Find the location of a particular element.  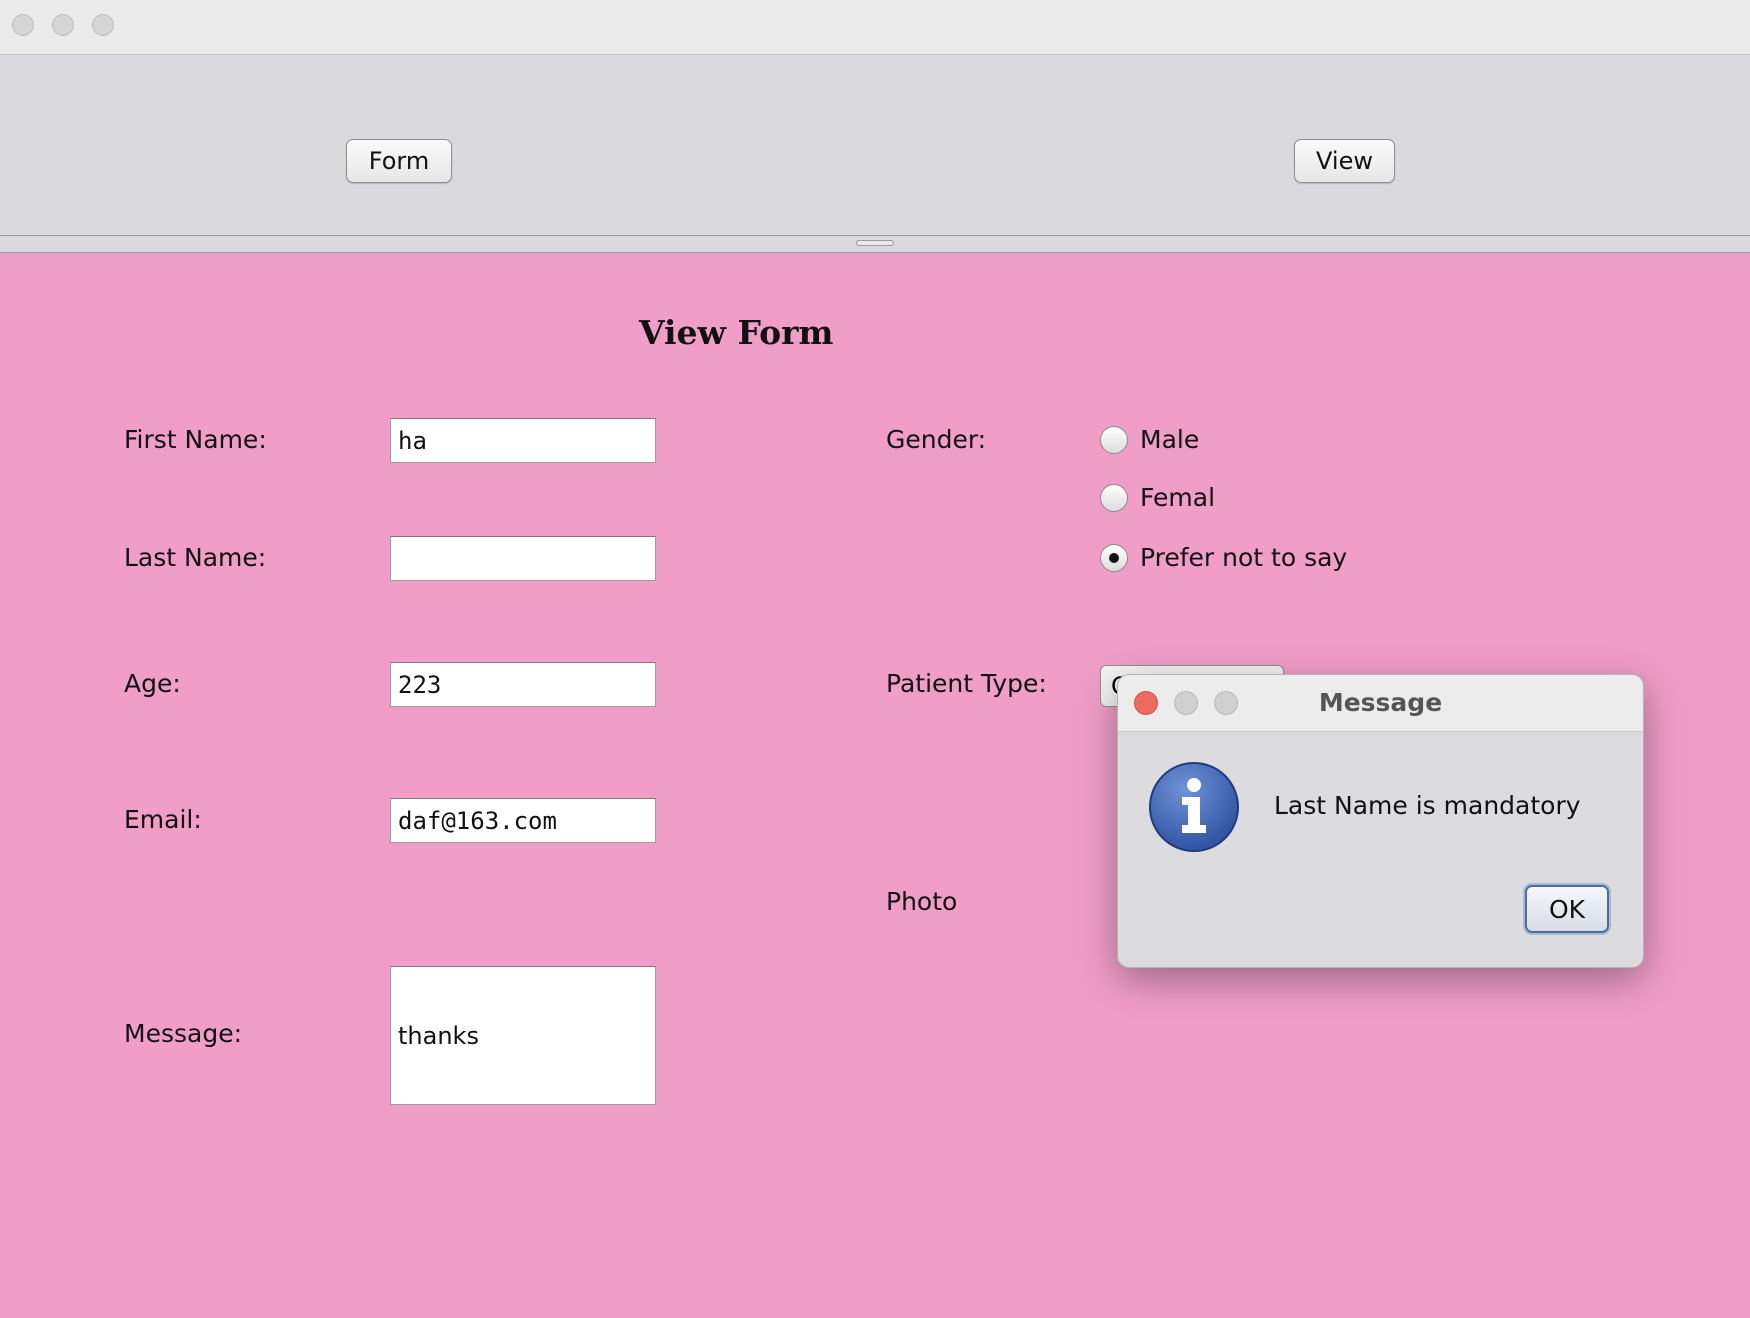

last-name-label: Last Name: is located at coordinates (195, 557).